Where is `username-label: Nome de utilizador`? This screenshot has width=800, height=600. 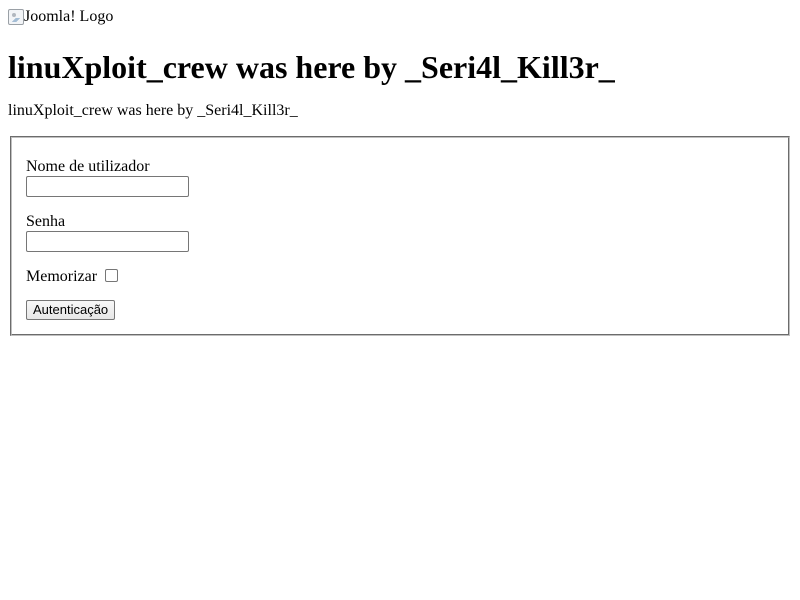
username-label: Nome de utilizador is located at coordinates (88, 166).